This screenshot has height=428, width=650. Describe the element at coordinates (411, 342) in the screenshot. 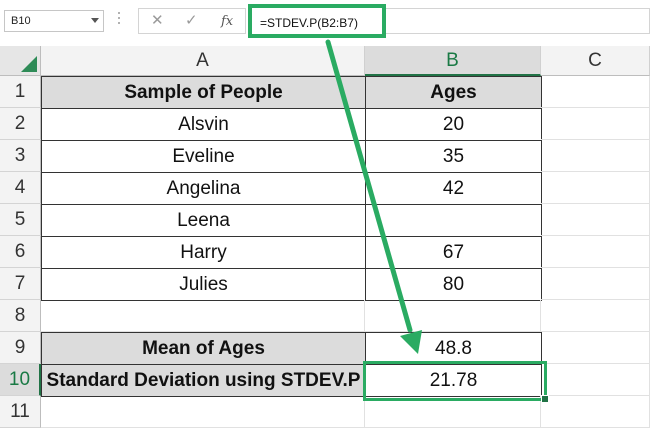

I see `annotation-arrow-head` at that location.